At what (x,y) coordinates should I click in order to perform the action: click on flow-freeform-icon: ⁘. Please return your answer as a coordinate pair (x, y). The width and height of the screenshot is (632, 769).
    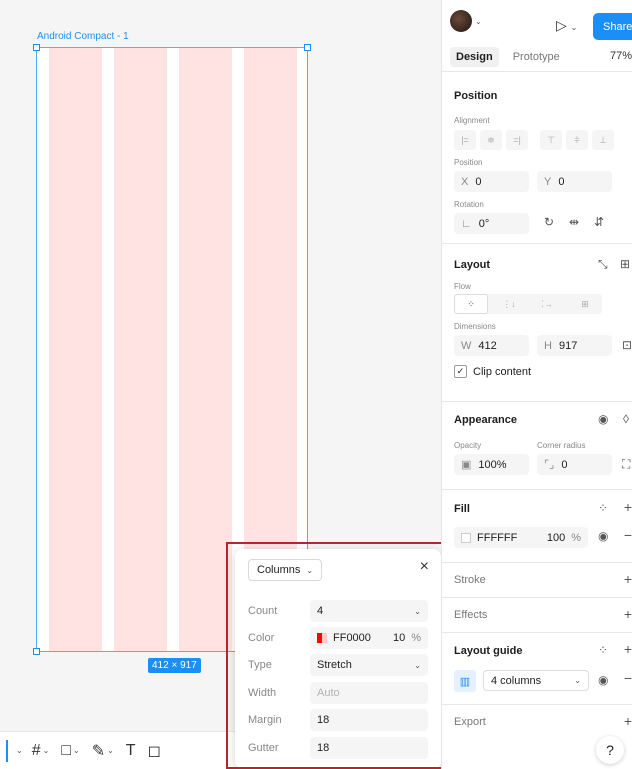
    Looking at the image, I should click on (471, 304).